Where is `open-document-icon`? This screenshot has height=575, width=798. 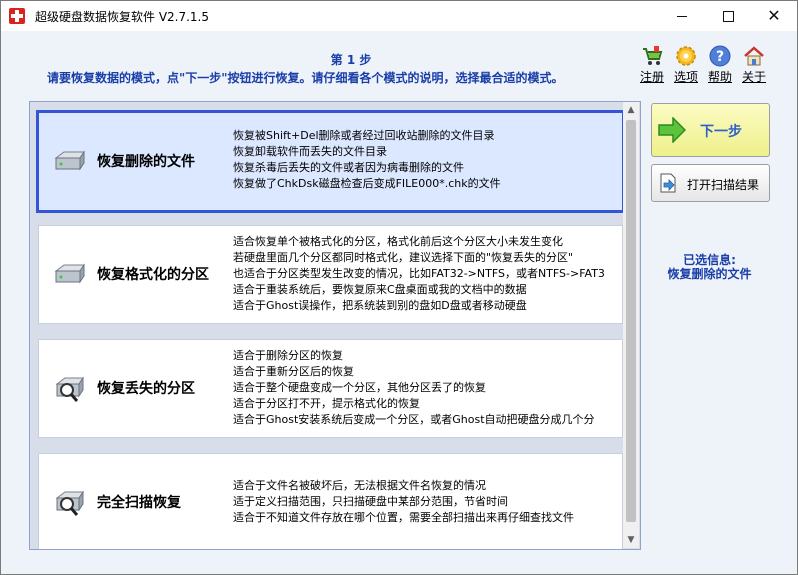
open-document-icon is located at coordinates (668, 183).